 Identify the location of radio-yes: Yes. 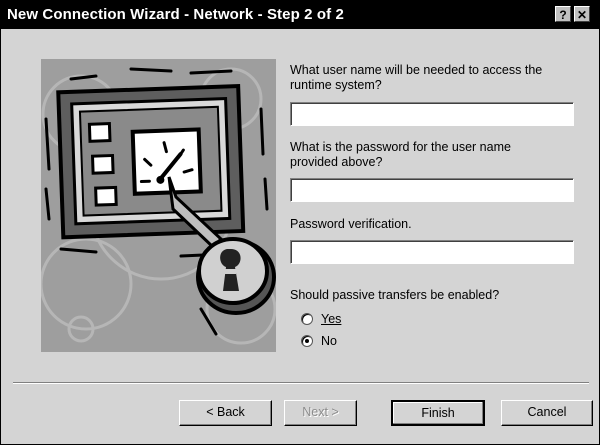
(321, 319).